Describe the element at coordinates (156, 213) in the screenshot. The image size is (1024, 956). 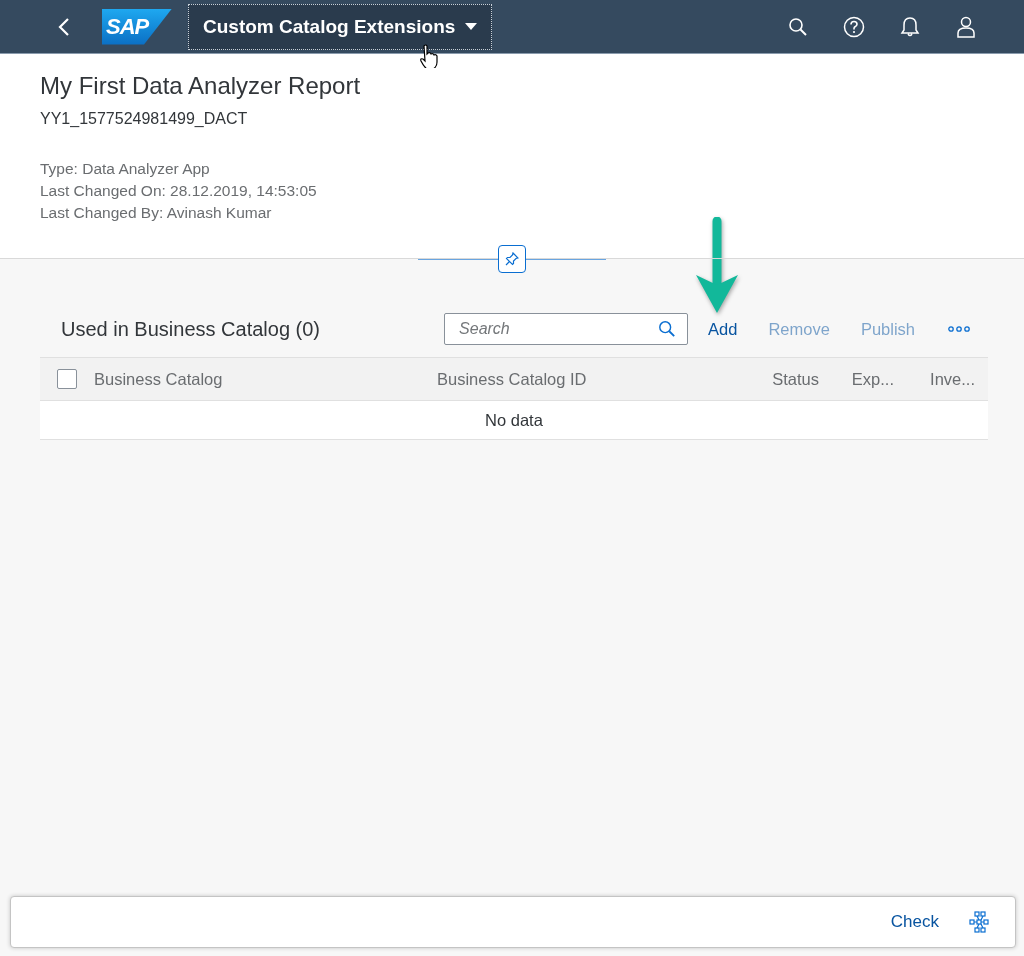
I see `attribute-text: Last Changed By: Avinash Kumar` at that location.